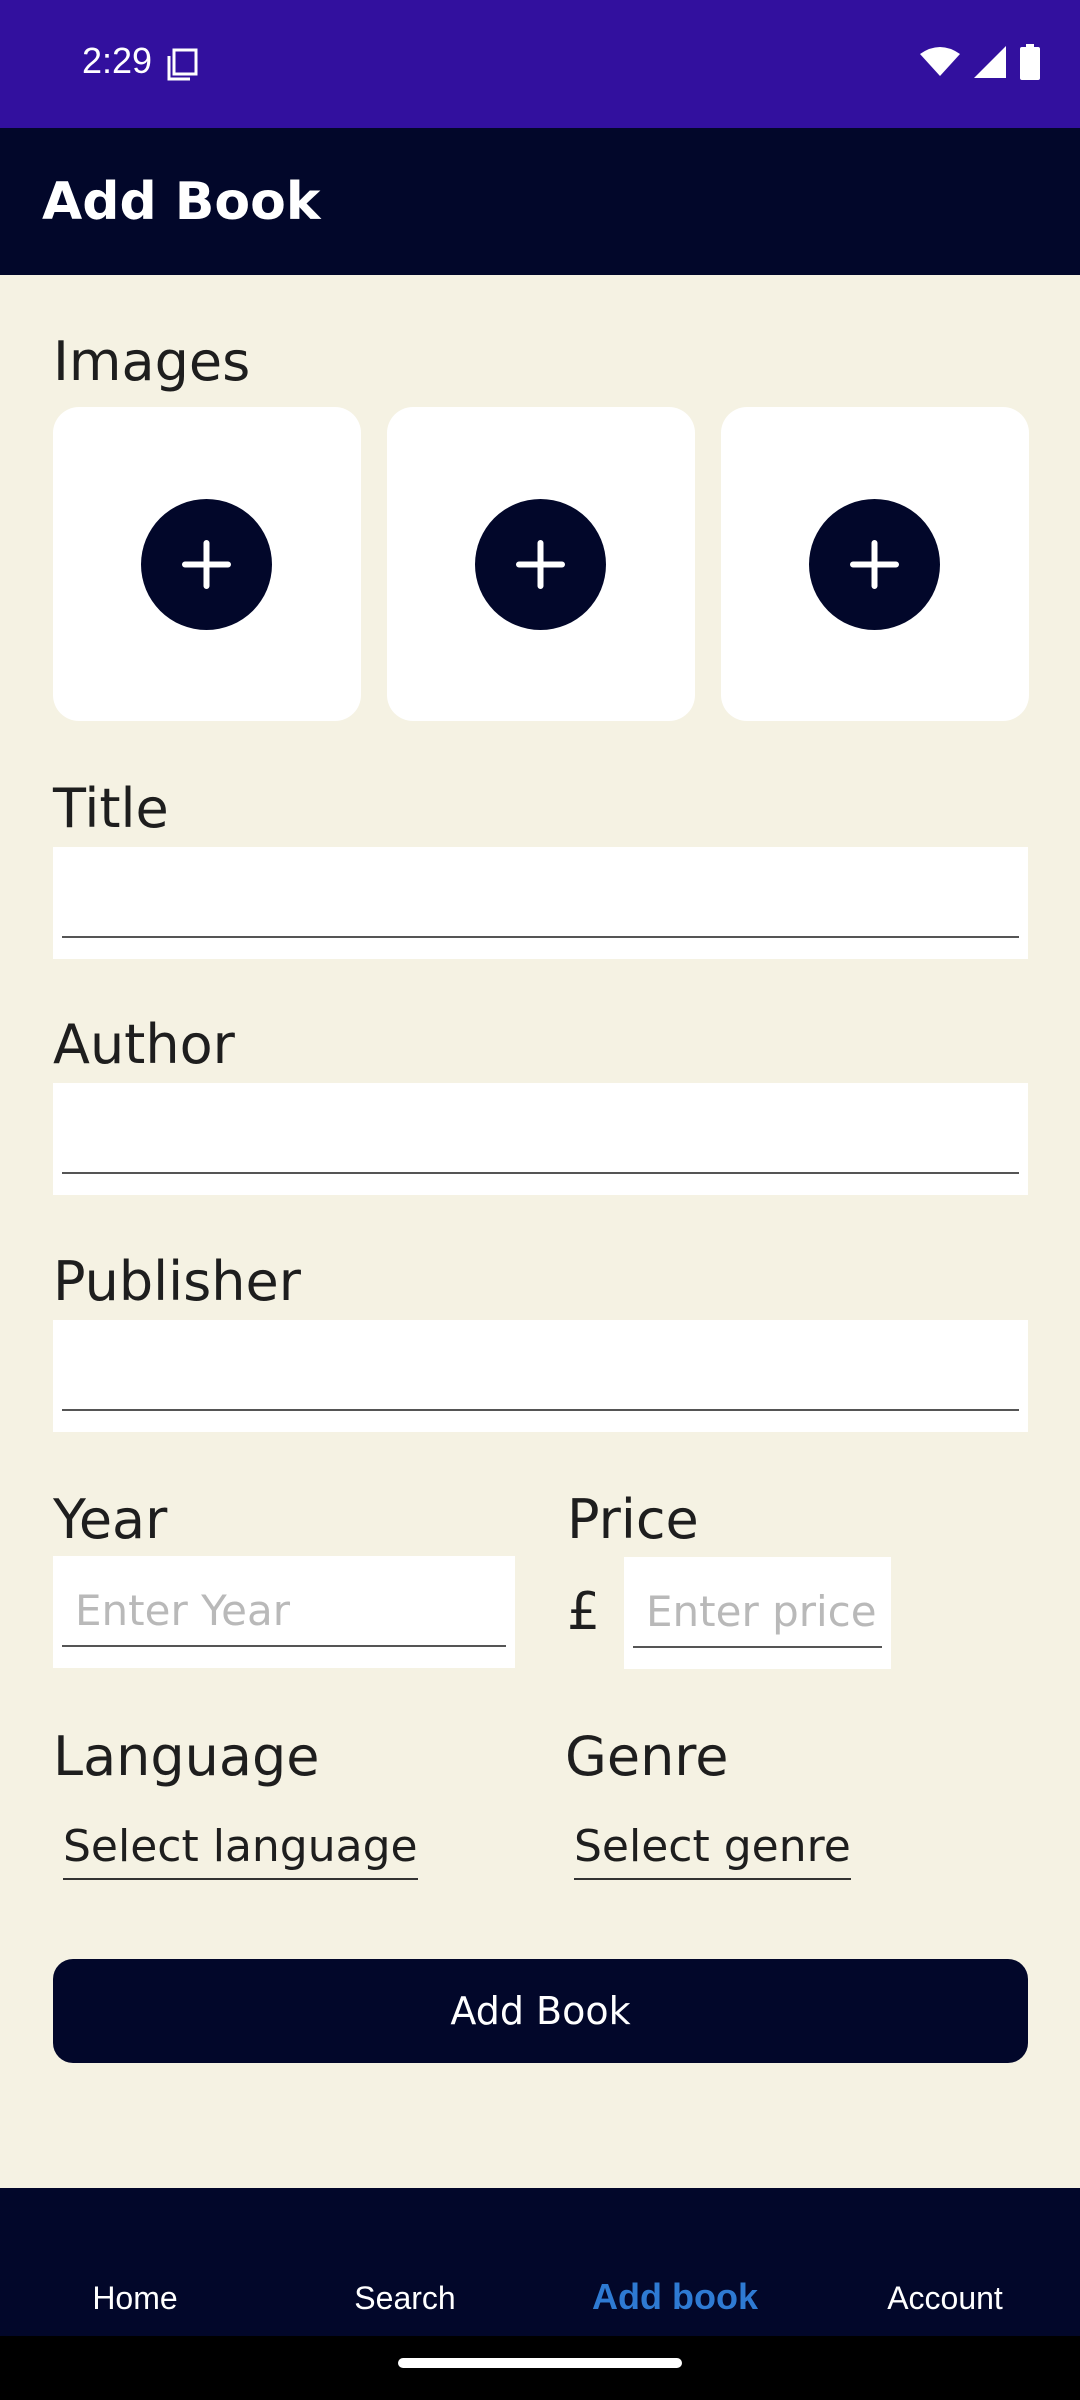 This screenshot has height=2400, width=1080. What do you see at coordinates (990, 64) in the screenshot?
I see `signal-icon` at bounding box center [990, 64].